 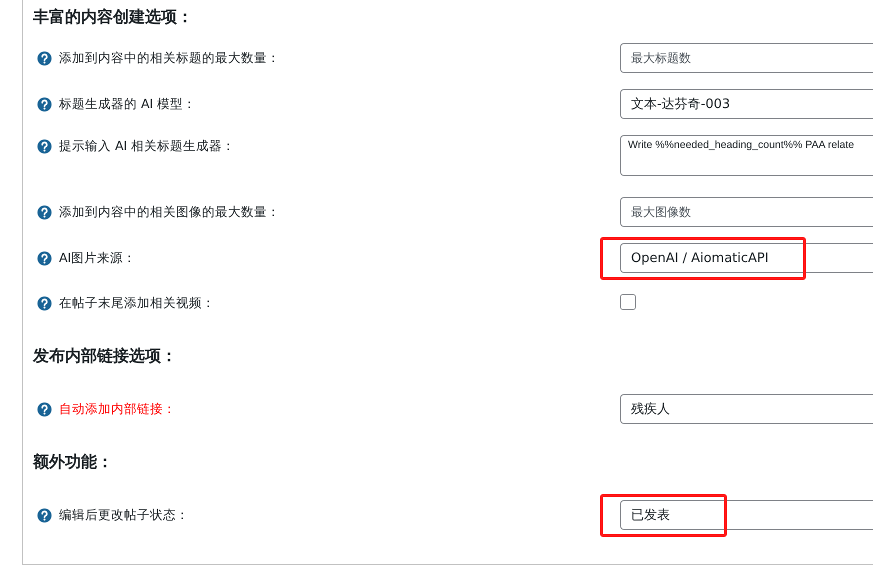 What do you see at coordinates (746, 155) in the screenshot?
I see `prompt-field: Write %%needed_heading_count%% PAA relate` at bounding box center [746, 155].